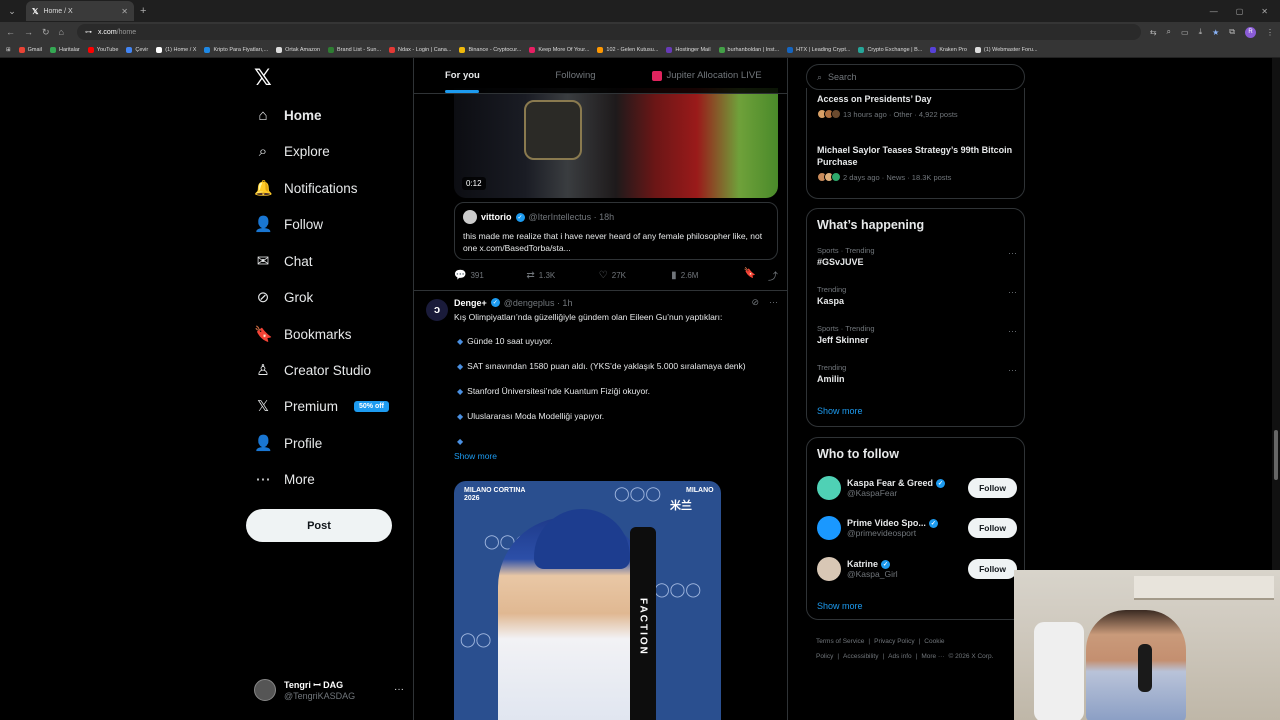  I want to click on follow-suggestion: Katrine ✓ @Kaspa_Girl Follow, so click(917, 569).